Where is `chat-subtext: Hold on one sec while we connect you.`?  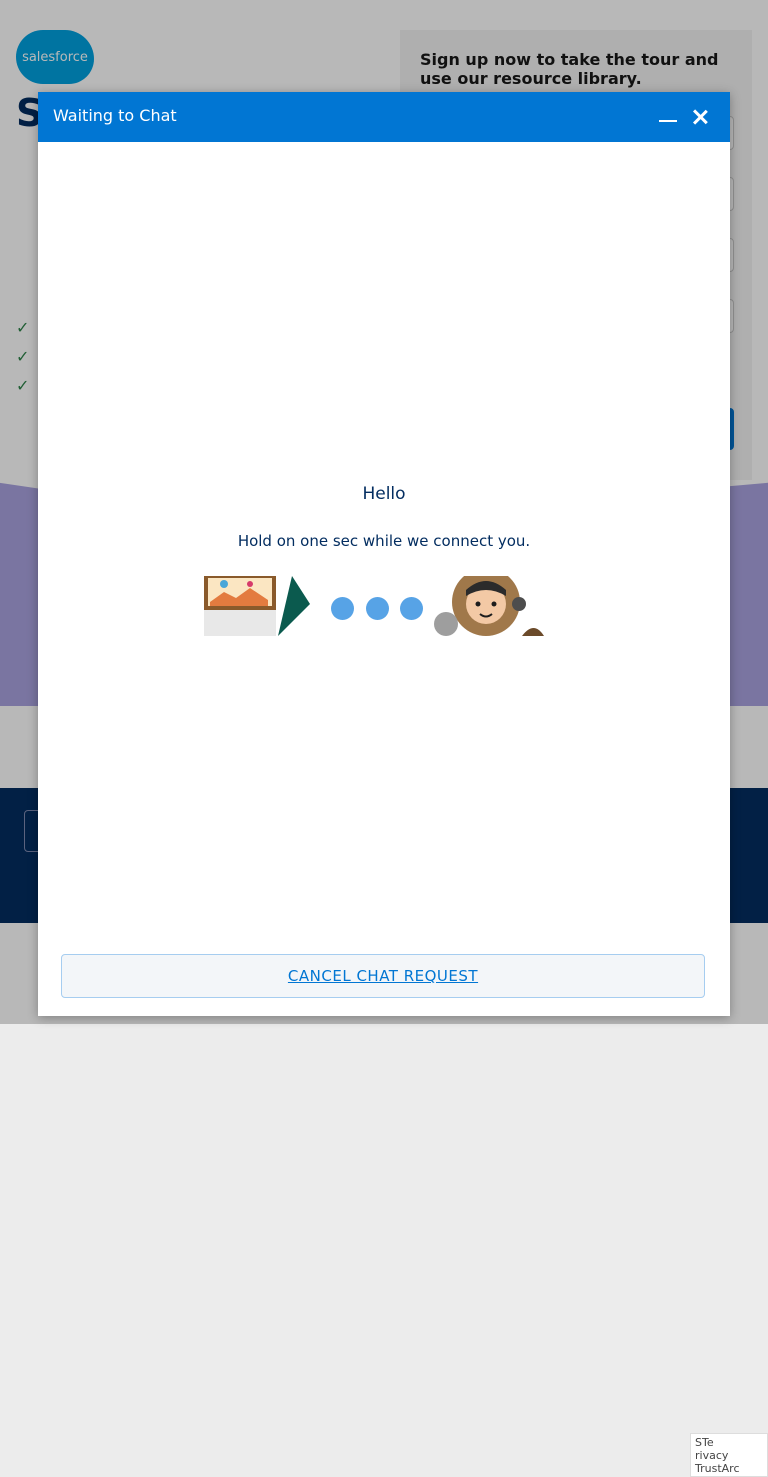 chat-subtext: Hold on one sec while we connect you. is located at coordinates (384, 541).